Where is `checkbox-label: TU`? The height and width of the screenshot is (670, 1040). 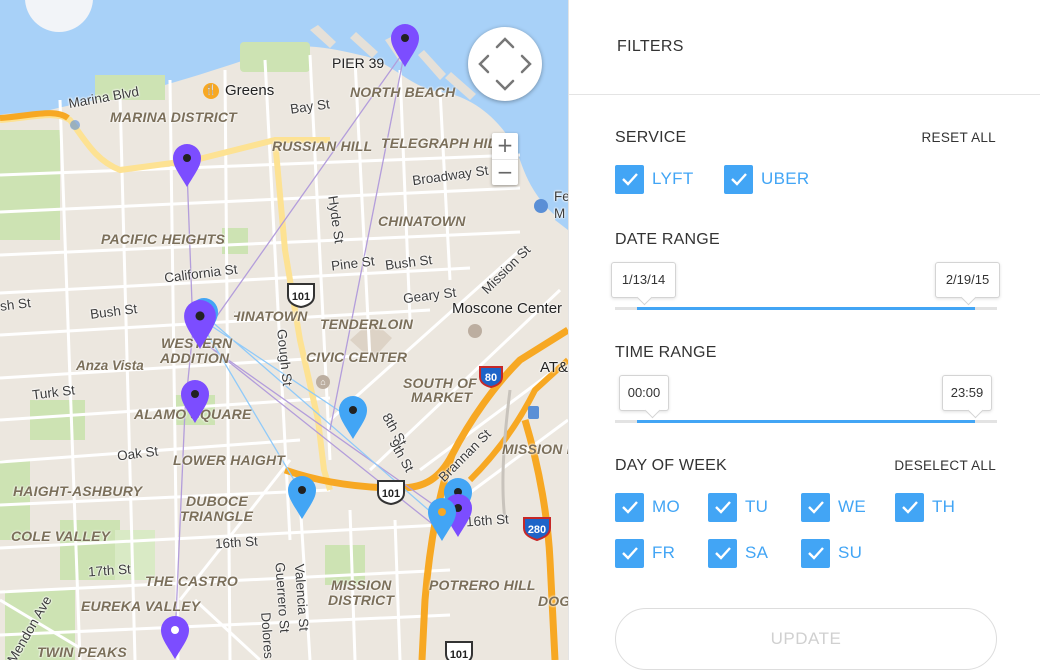
checkbox-label: TU is located at coordinates (757, 506).